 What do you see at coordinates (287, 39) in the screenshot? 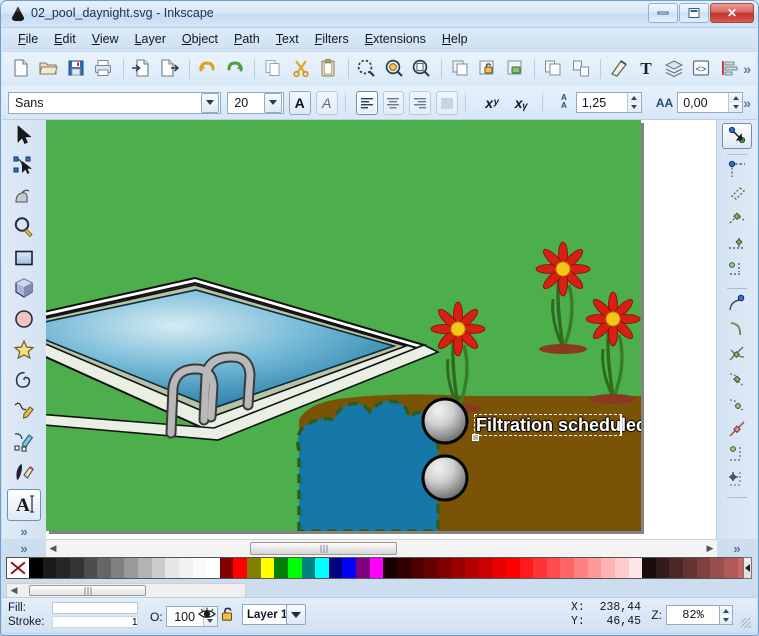
I see `menu-item-text: Text` at bounding box center [287, 39].